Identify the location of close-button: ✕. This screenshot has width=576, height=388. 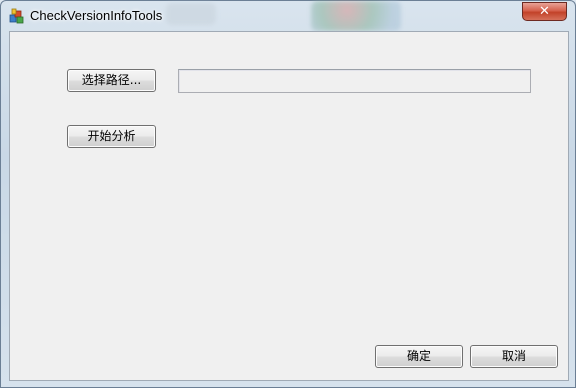
(544, 11).